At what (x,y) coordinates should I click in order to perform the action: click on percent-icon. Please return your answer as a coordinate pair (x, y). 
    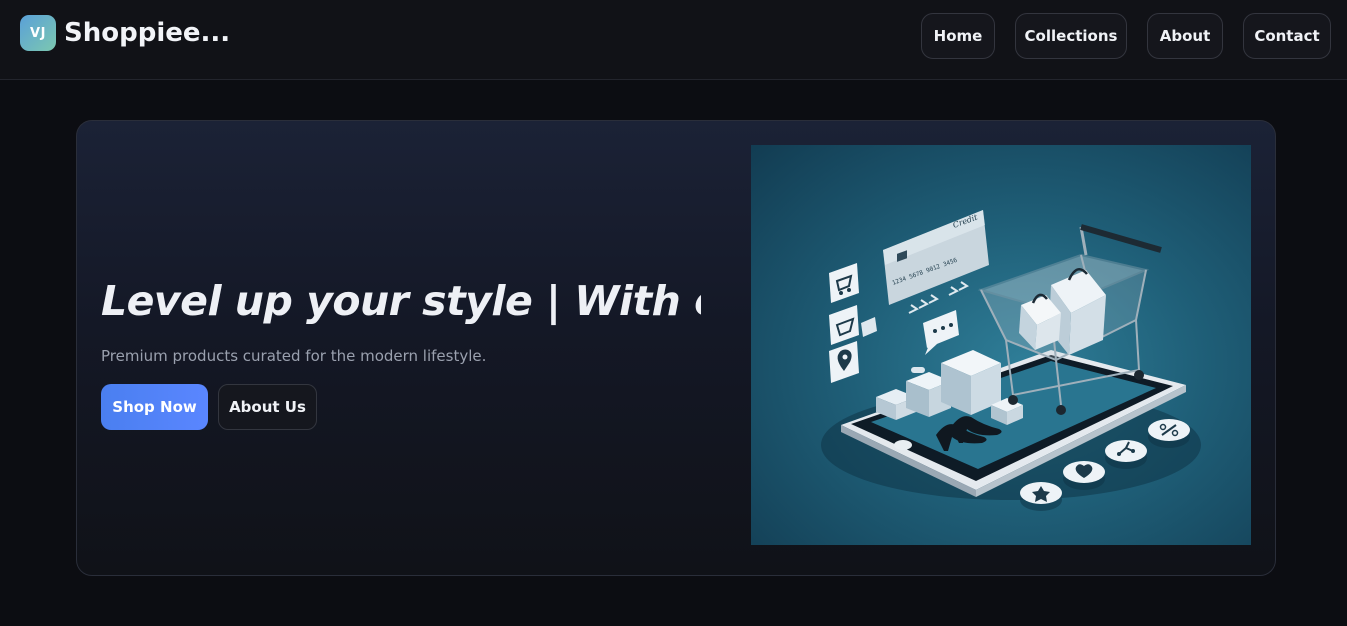
    Looking at the image, I should click on (1169, 433).